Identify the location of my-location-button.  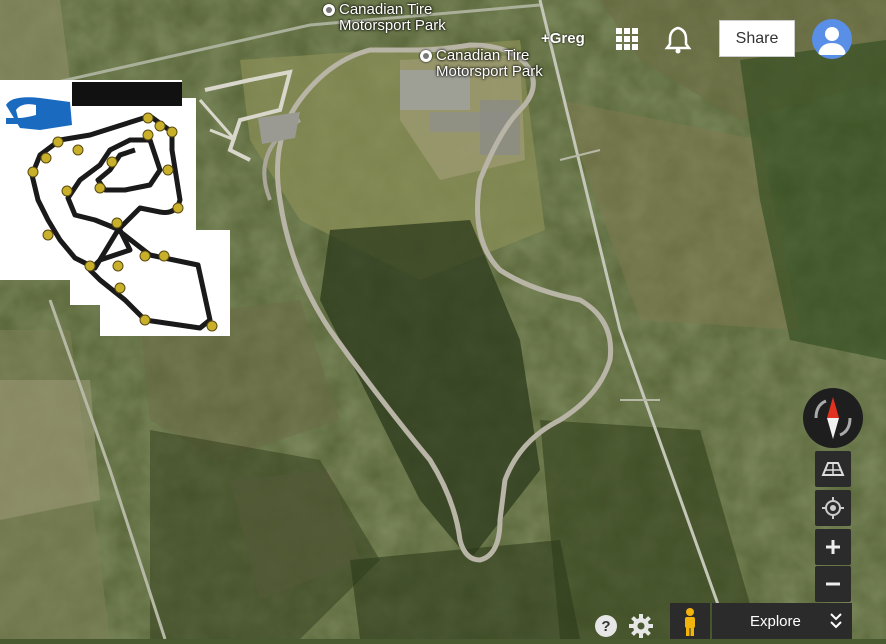
(833, 508).